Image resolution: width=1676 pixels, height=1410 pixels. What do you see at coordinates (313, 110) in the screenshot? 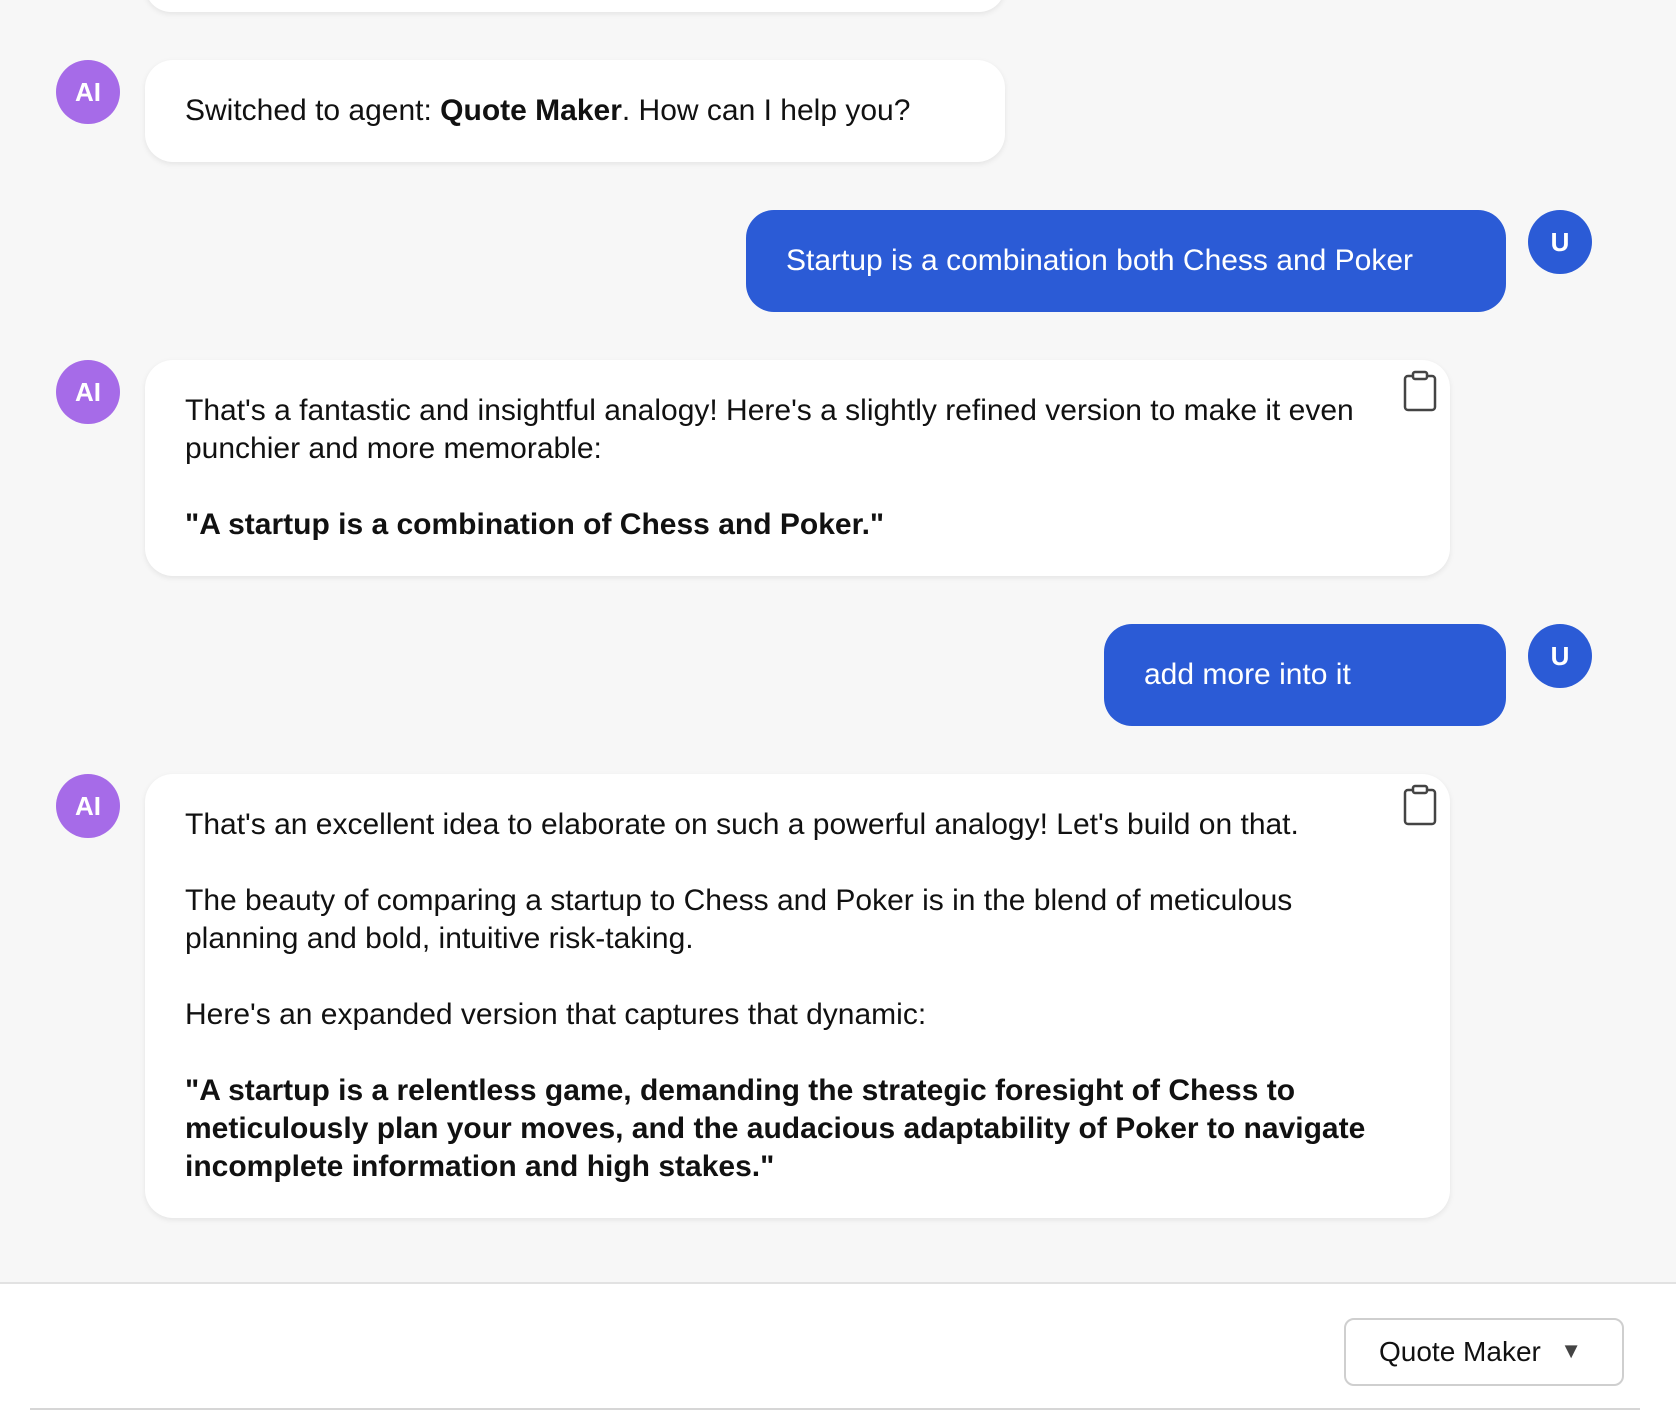
I see `message-text-prefix: Switched to agent:` at bounding box center [313, 110].